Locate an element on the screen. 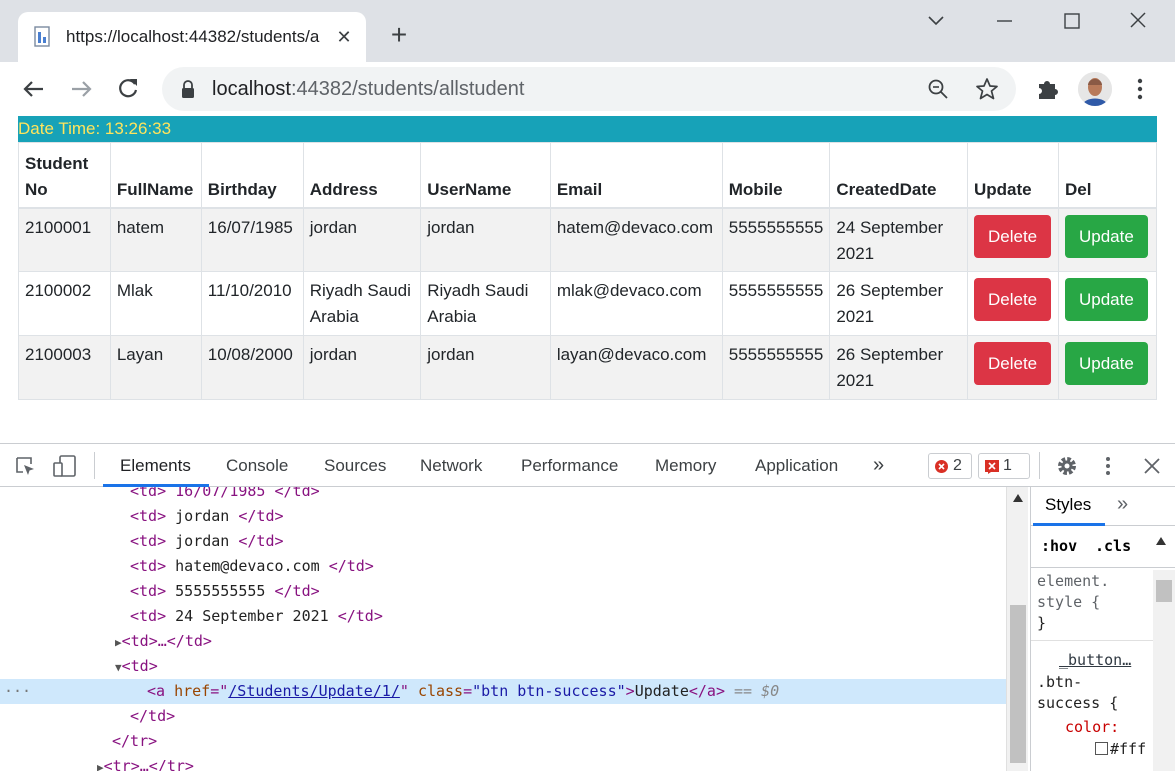 The image size is (1175, 771). dom-tag-close: </td> is located at coordinates (261, 541).